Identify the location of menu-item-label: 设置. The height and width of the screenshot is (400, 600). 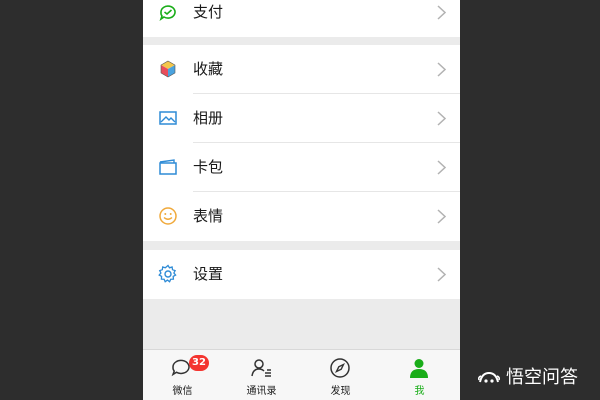
(208, 274).